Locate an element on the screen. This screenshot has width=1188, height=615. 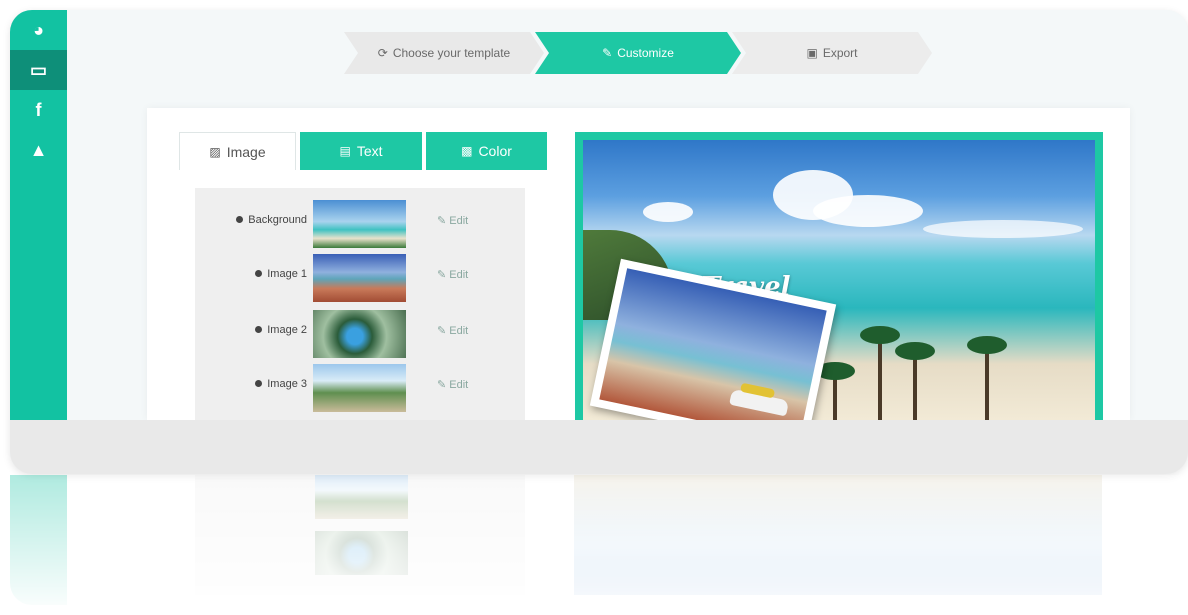
sidebar-item-education: ▲ is located at coordinates (38, 150).